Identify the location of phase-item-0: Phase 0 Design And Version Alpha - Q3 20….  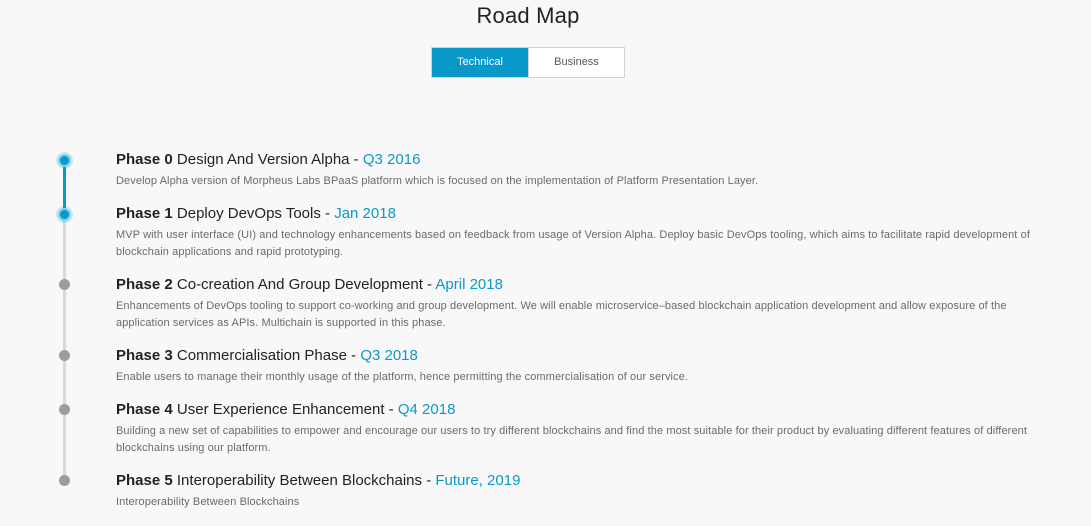
(581, 170).